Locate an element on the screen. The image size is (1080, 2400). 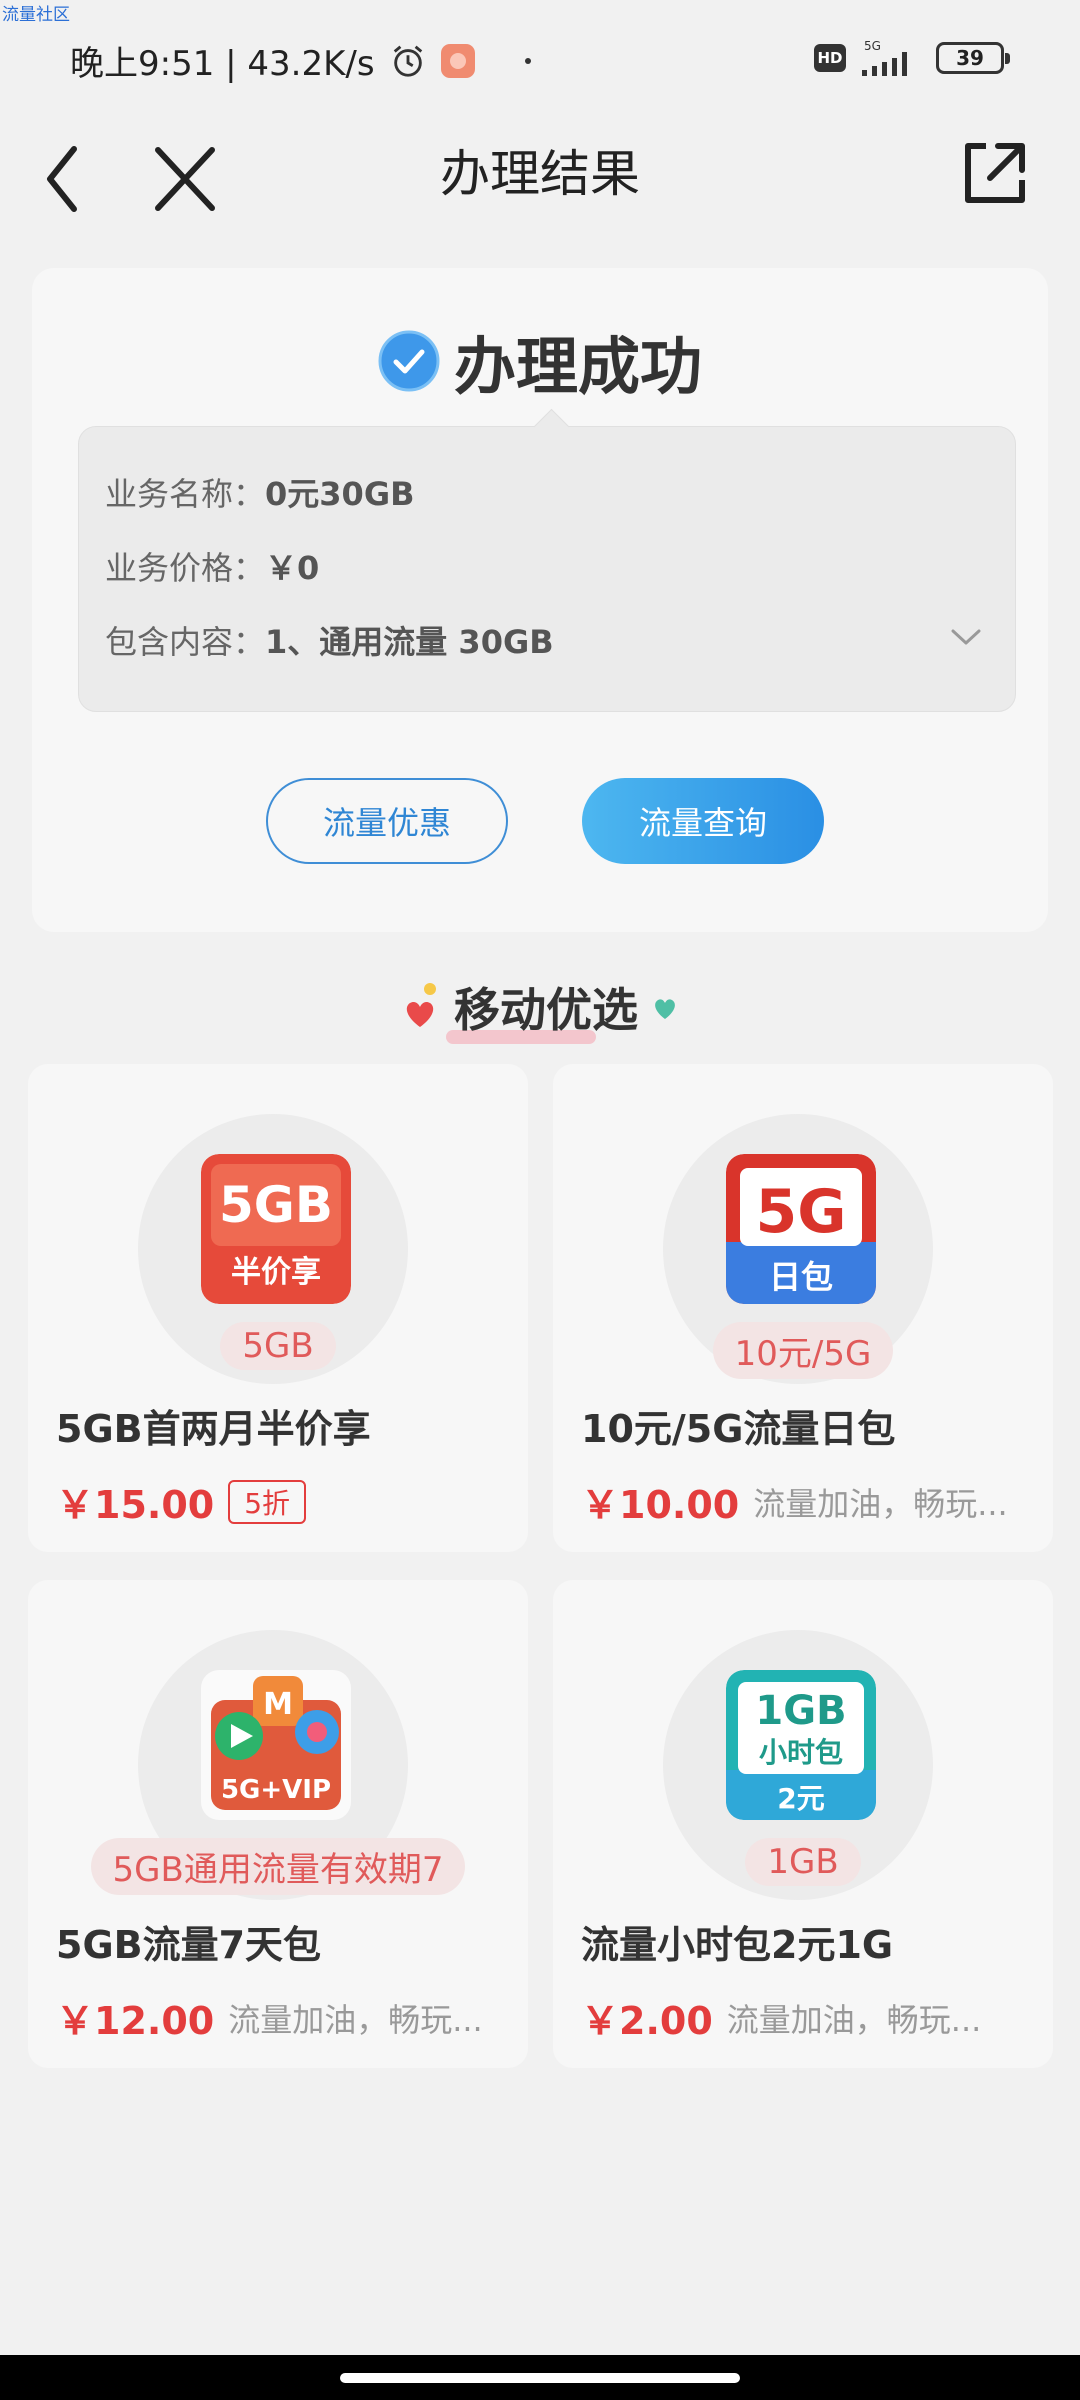
network-type-label: 5G is located at coordinates (872, 46).